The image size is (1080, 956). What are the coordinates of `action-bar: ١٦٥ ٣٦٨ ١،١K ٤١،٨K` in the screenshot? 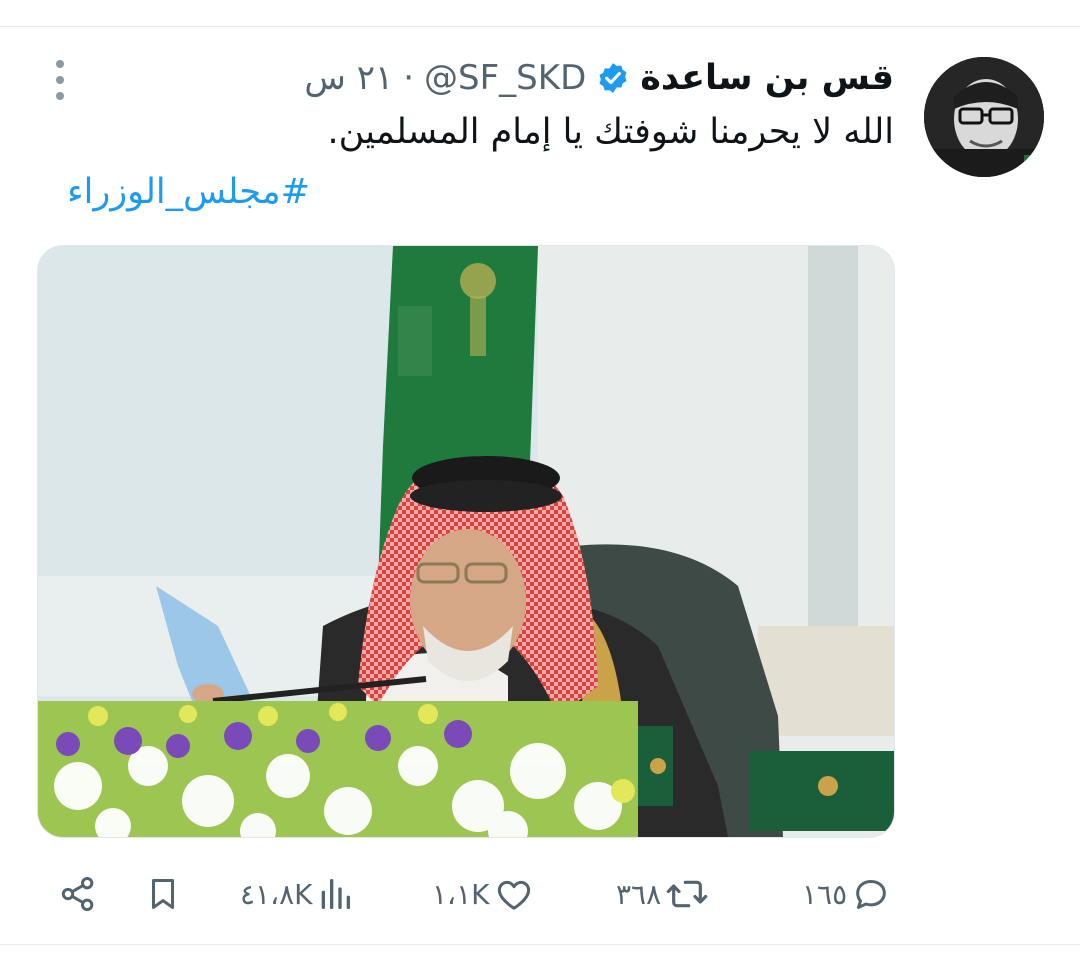 It's located at (540, 894).